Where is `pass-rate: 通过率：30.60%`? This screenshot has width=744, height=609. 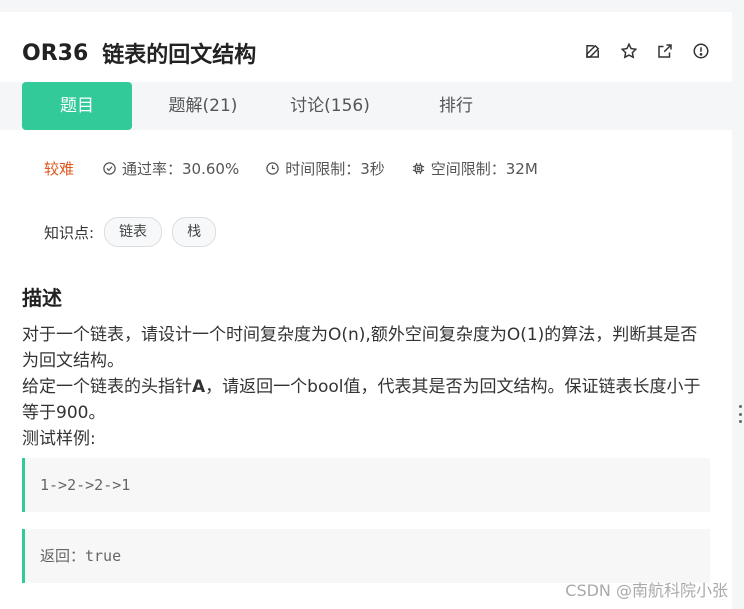
pass-rate: 通过率：30.60% is located at coordinates (170, 168).